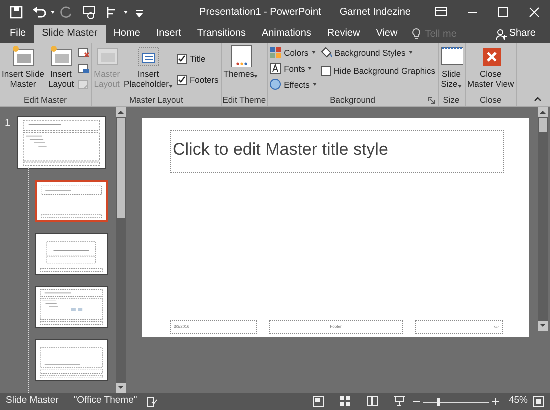 The height and width of the screenshot is (410, 550). I want to click on lightbulb-icon, so click(416, 34).